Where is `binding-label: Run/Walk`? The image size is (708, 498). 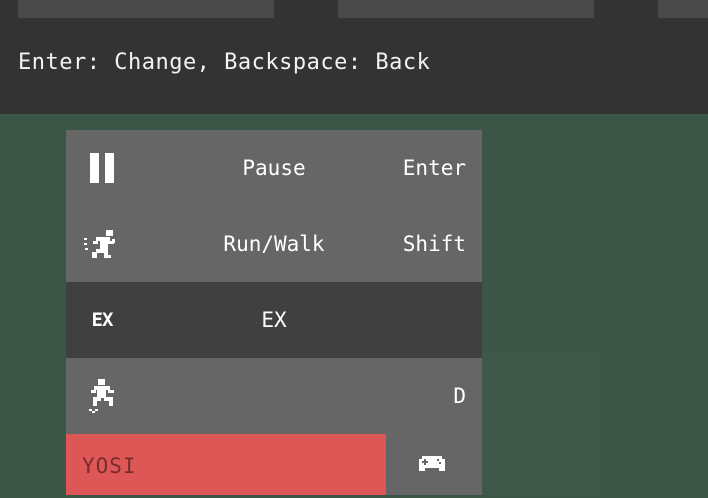
binding-label: Run/Walk is located at coordinates (274, 244).